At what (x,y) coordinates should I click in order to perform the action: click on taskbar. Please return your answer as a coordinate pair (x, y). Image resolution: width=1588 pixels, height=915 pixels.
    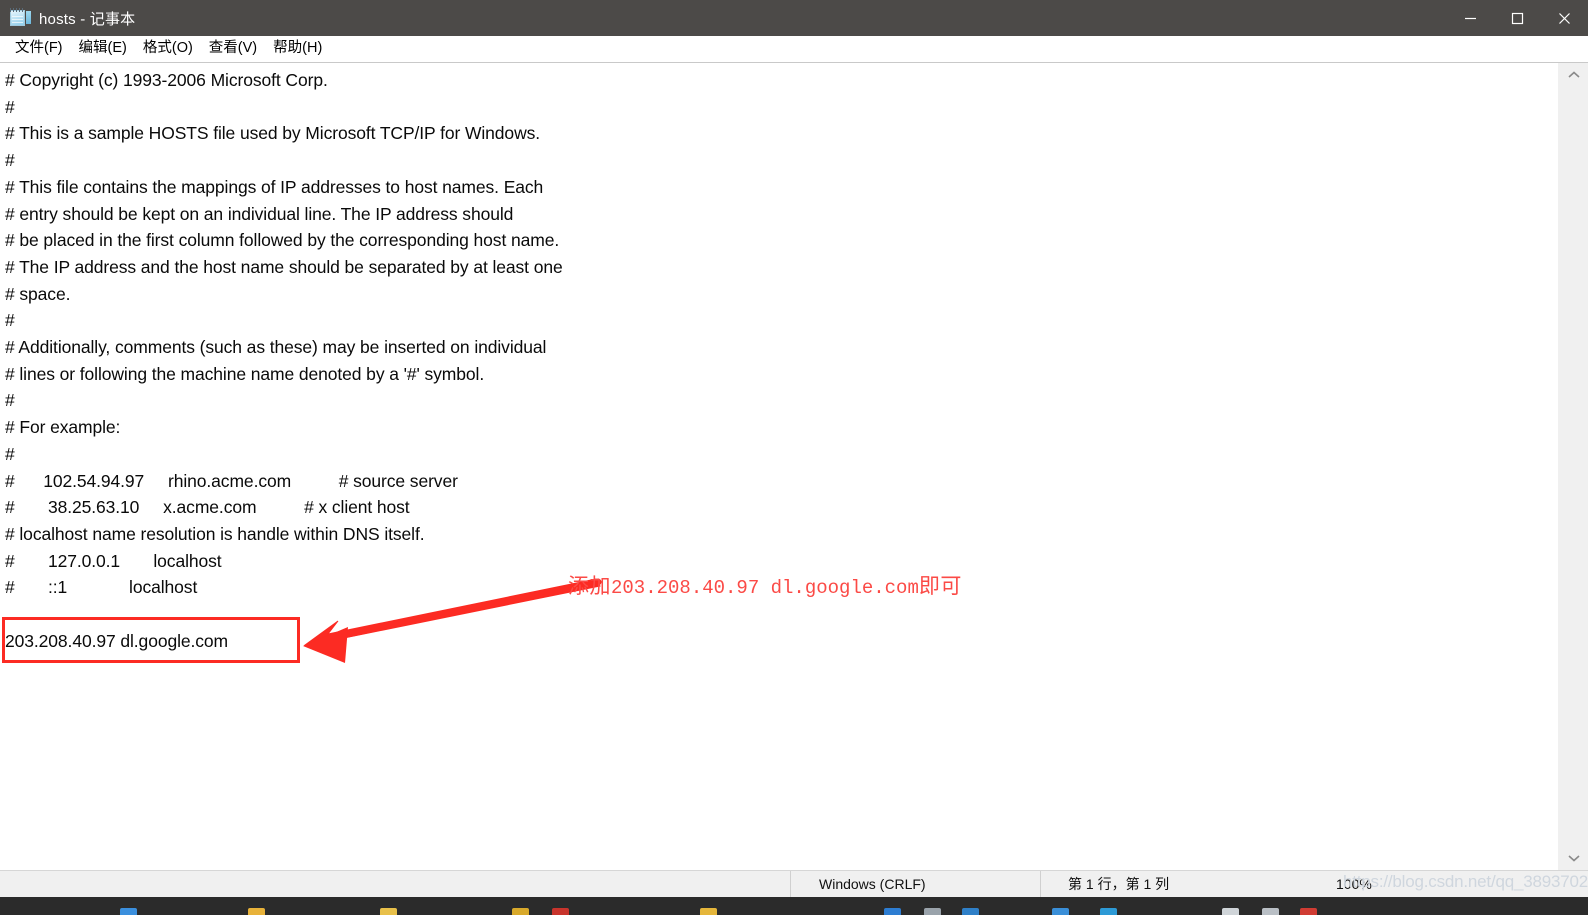
    Looking at the image, I should click on (794, 906).